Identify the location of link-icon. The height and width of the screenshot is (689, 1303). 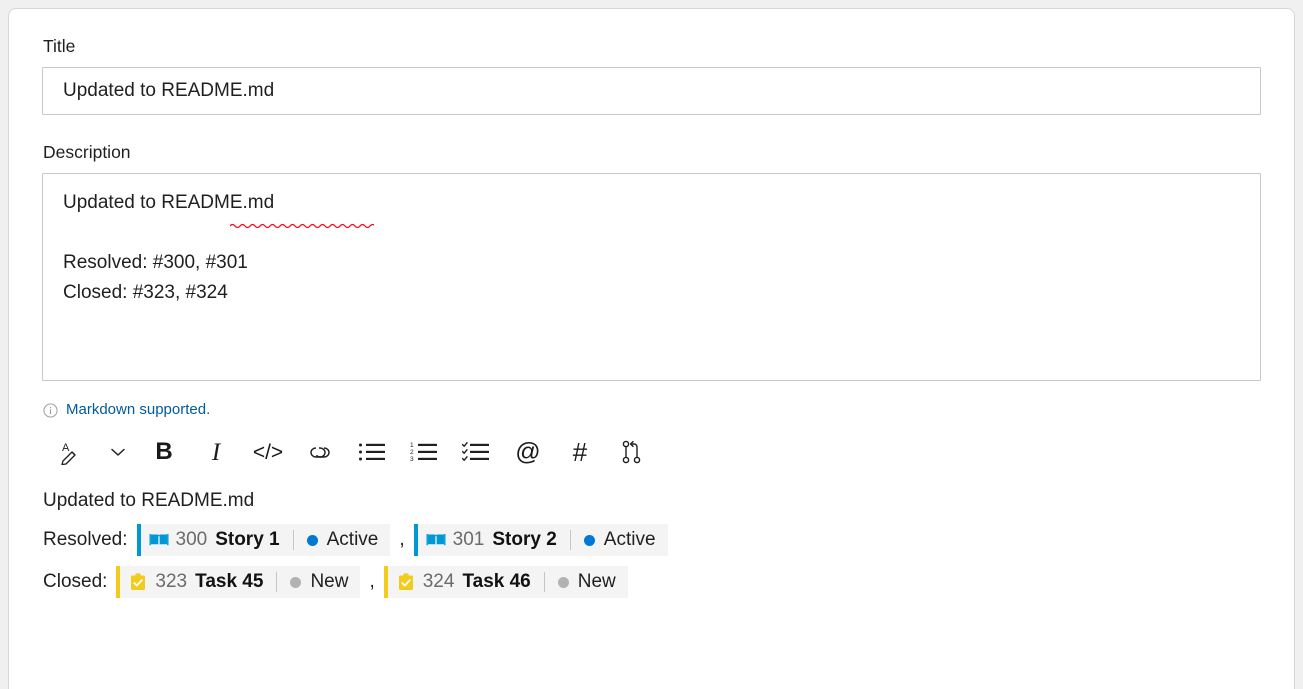
(320, 452).